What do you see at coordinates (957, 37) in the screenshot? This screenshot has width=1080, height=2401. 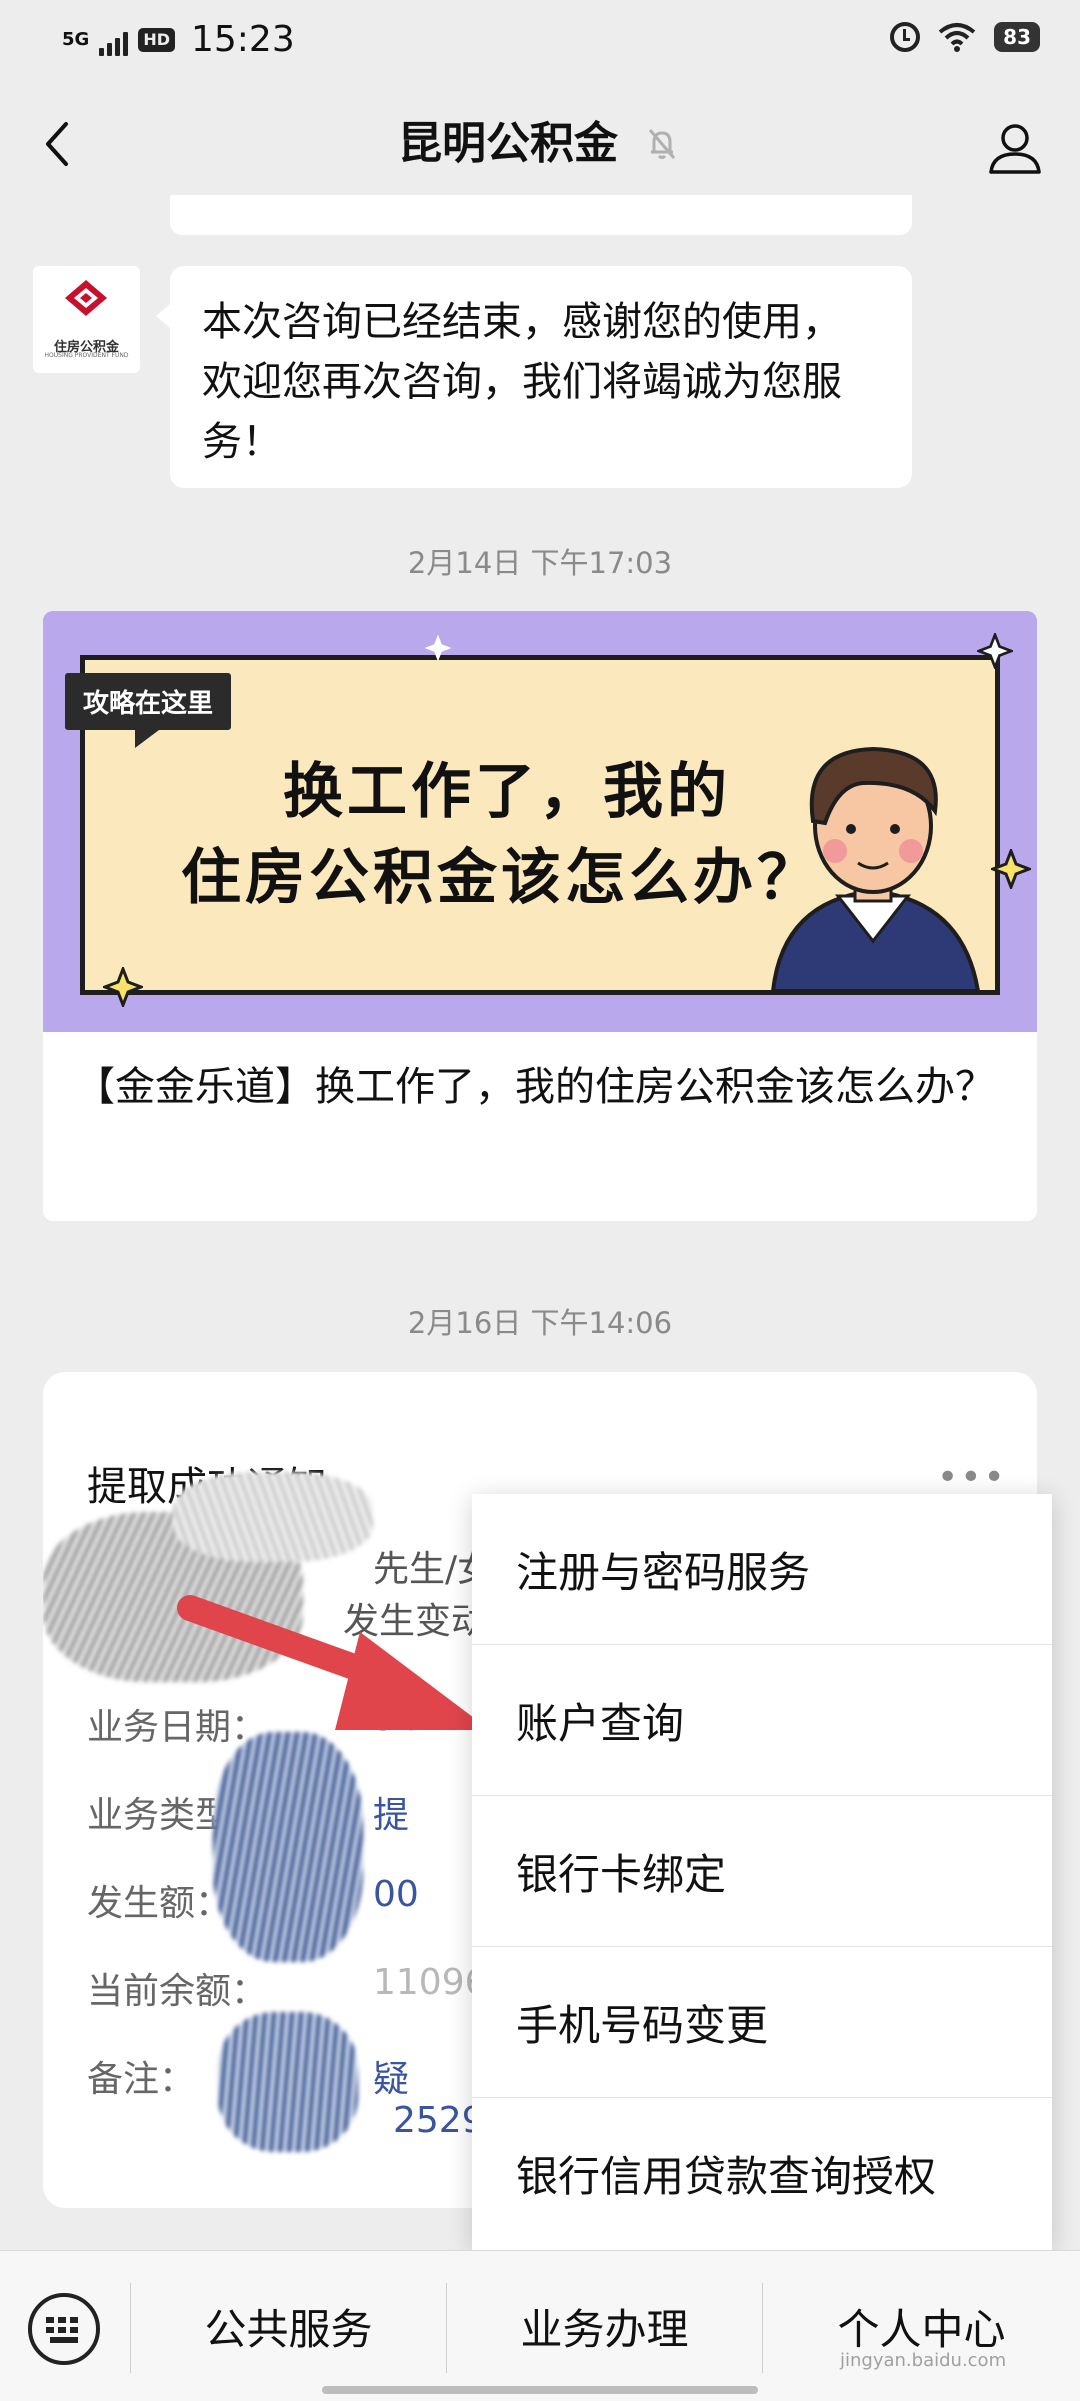 I see `wifi-icon` at bounding box center [957, 37].